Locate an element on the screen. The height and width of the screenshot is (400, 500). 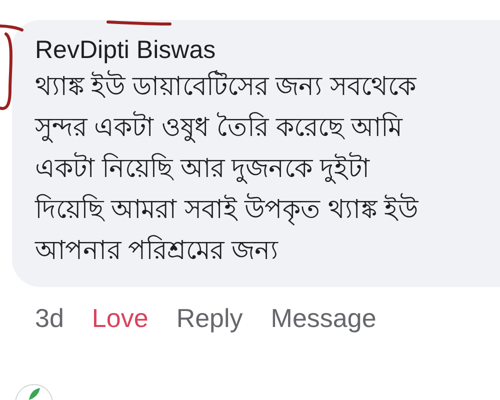
timestamp: 3d is located at coordinates (49, 318).